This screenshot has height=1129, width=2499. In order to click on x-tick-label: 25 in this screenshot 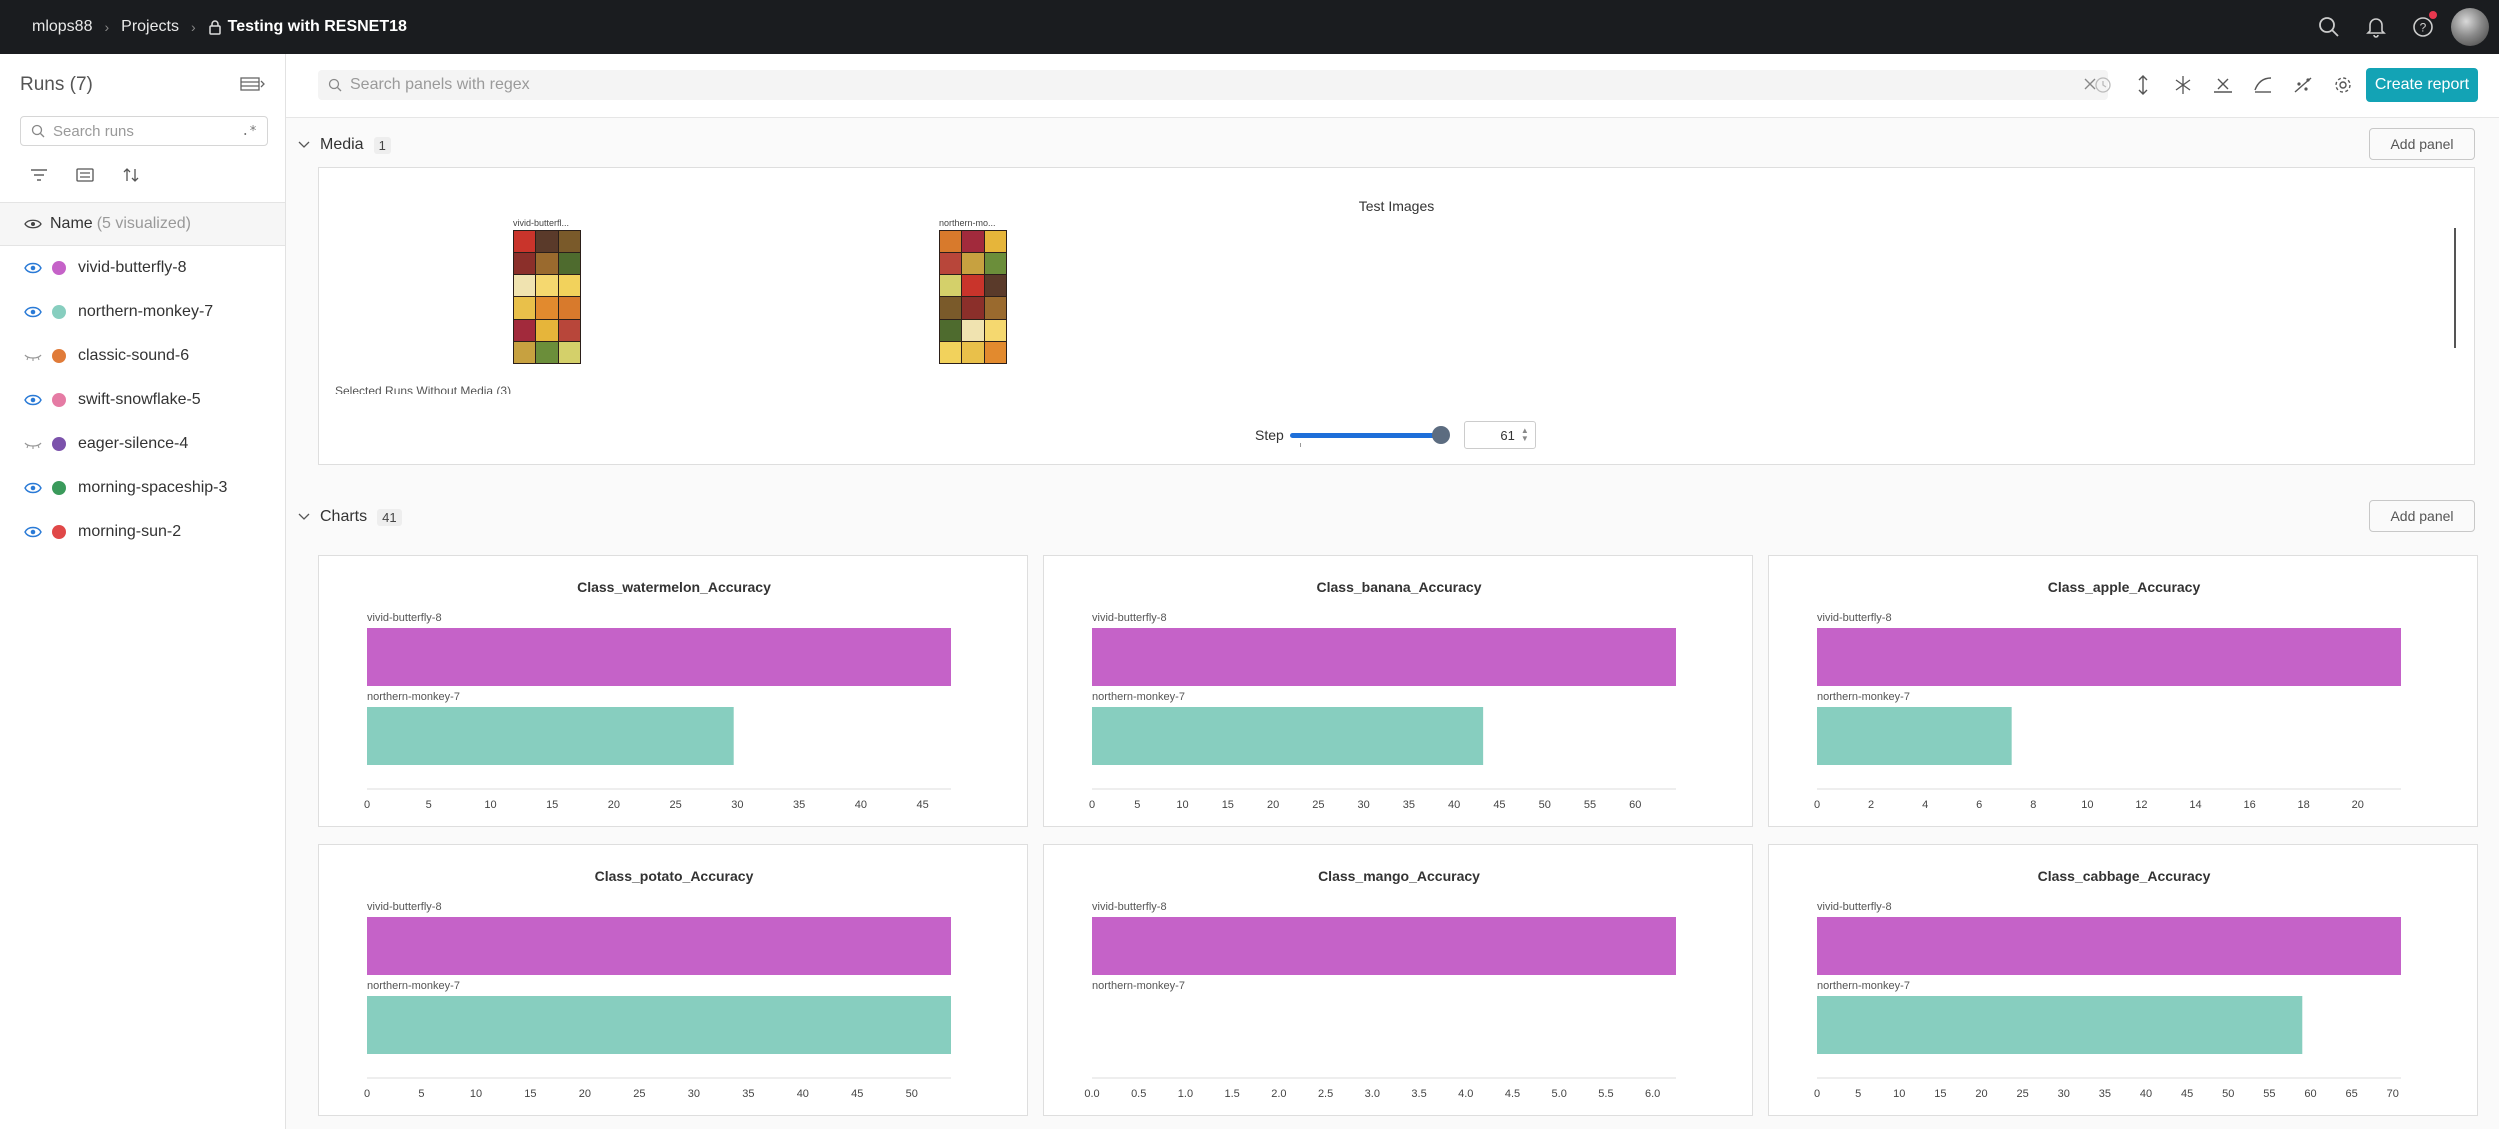, I will do `click(1318, 805)`.